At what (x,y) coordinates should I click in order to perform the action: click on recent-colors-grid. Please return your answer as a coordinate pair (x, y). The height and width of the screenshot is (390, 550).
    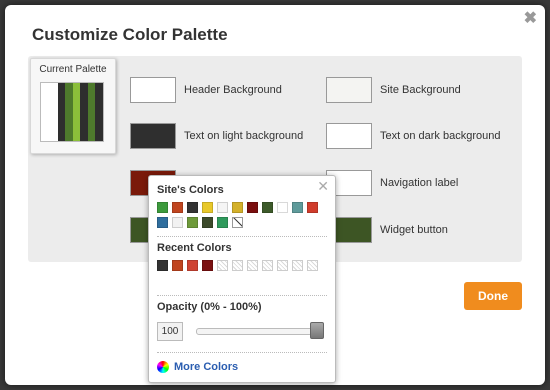
    Looking at the image, I should click on (242, 265).